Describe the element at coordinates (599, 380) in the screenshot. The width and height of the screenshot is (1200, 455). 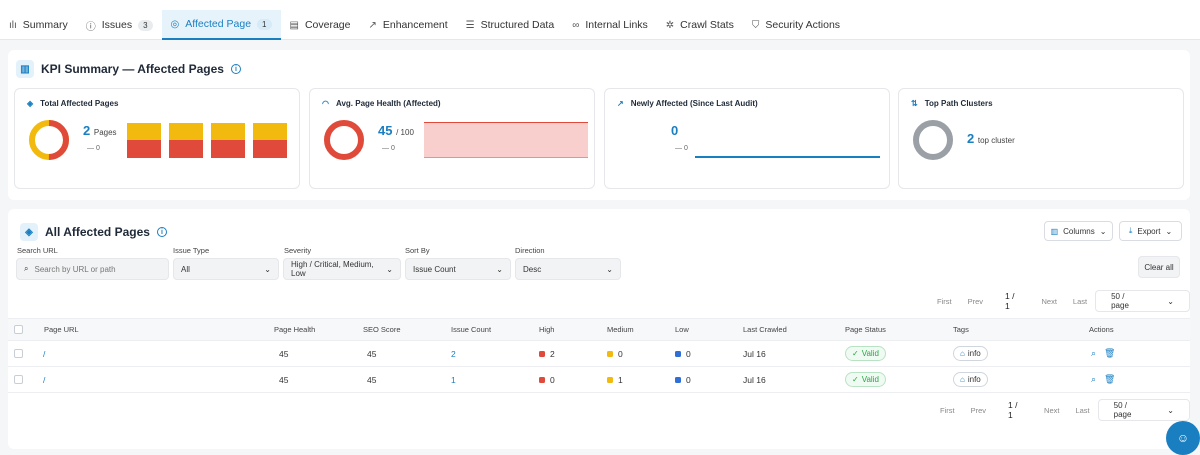
I see `table-row: / 45 45 1 0 1 0 Jul 16 ✓ Valid ⌂ info ⌕ 🗑` at that location.